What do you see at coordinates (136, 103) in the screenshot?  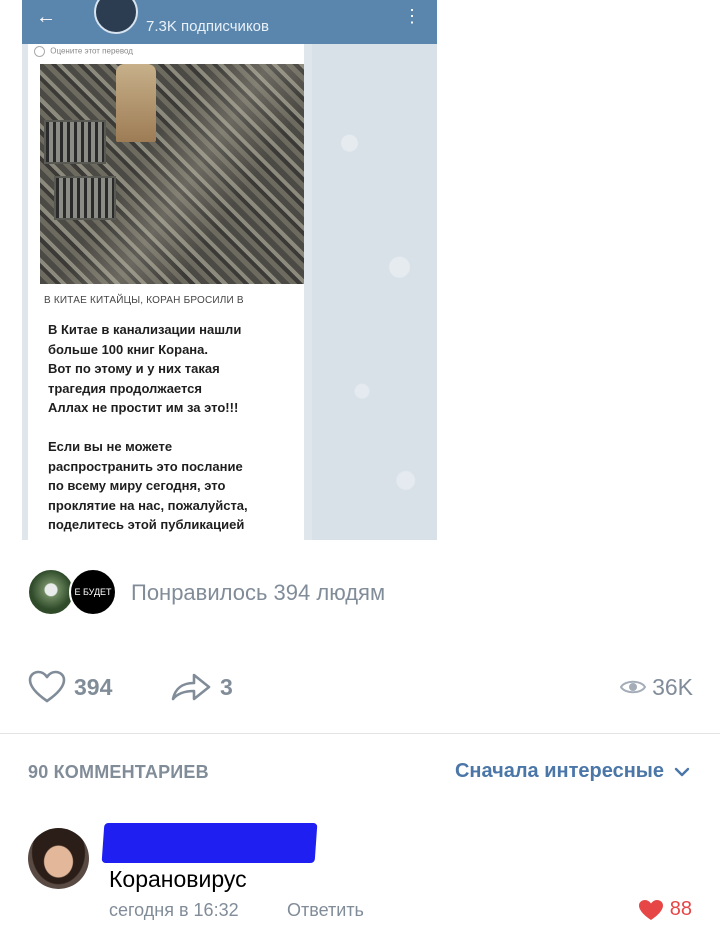 I see `photo-person` at bounding box center [136, 103].